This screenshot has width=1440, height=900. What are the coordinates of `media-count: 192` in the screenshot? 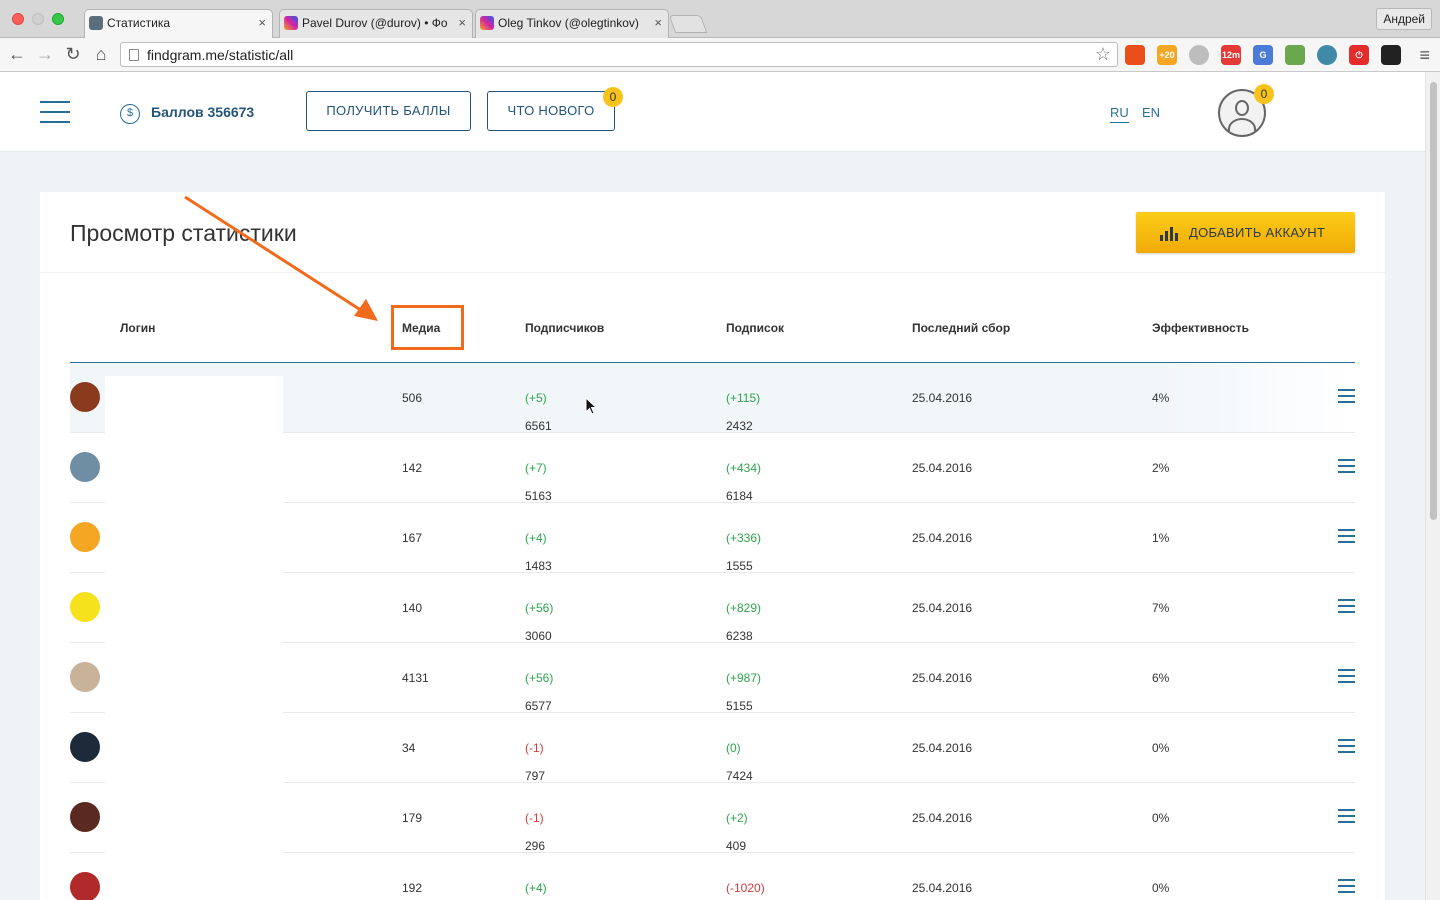 It's located at (412, 888).